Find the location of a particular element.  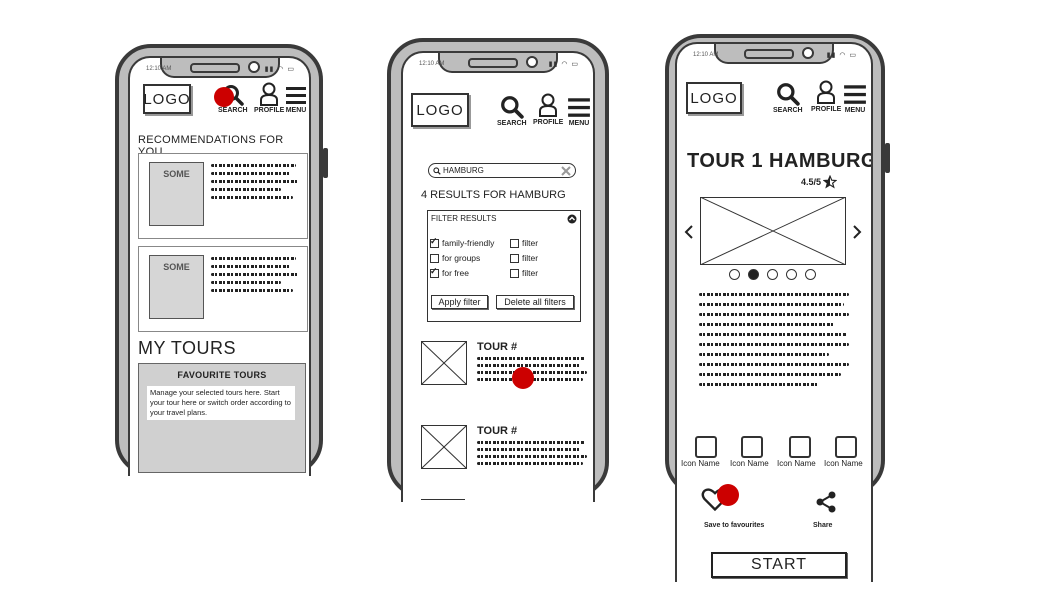

favourites-title: FAVOURITE TOURS is located at coordinates (222, 375).